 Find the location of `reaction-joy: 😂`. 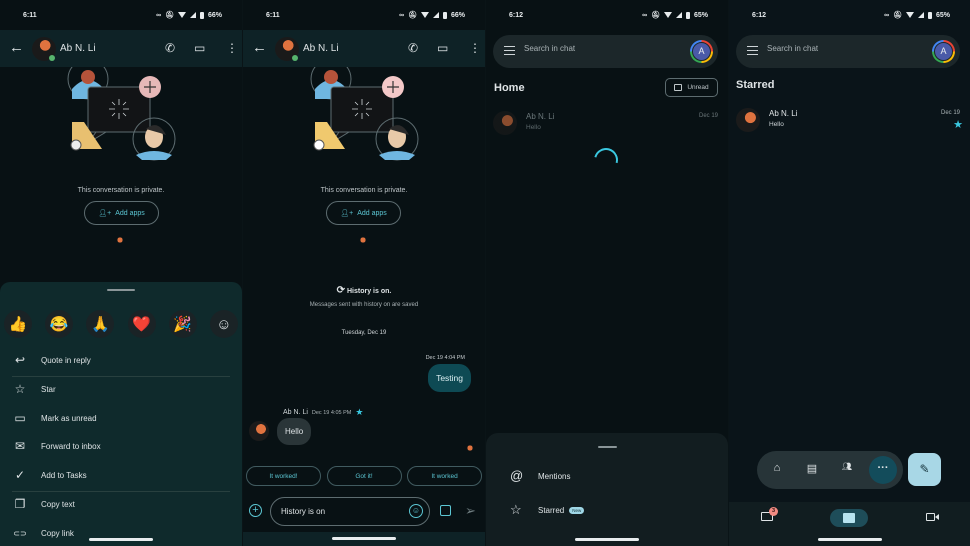

reaction-joy: 😂 is located at coordinates (59, 324).